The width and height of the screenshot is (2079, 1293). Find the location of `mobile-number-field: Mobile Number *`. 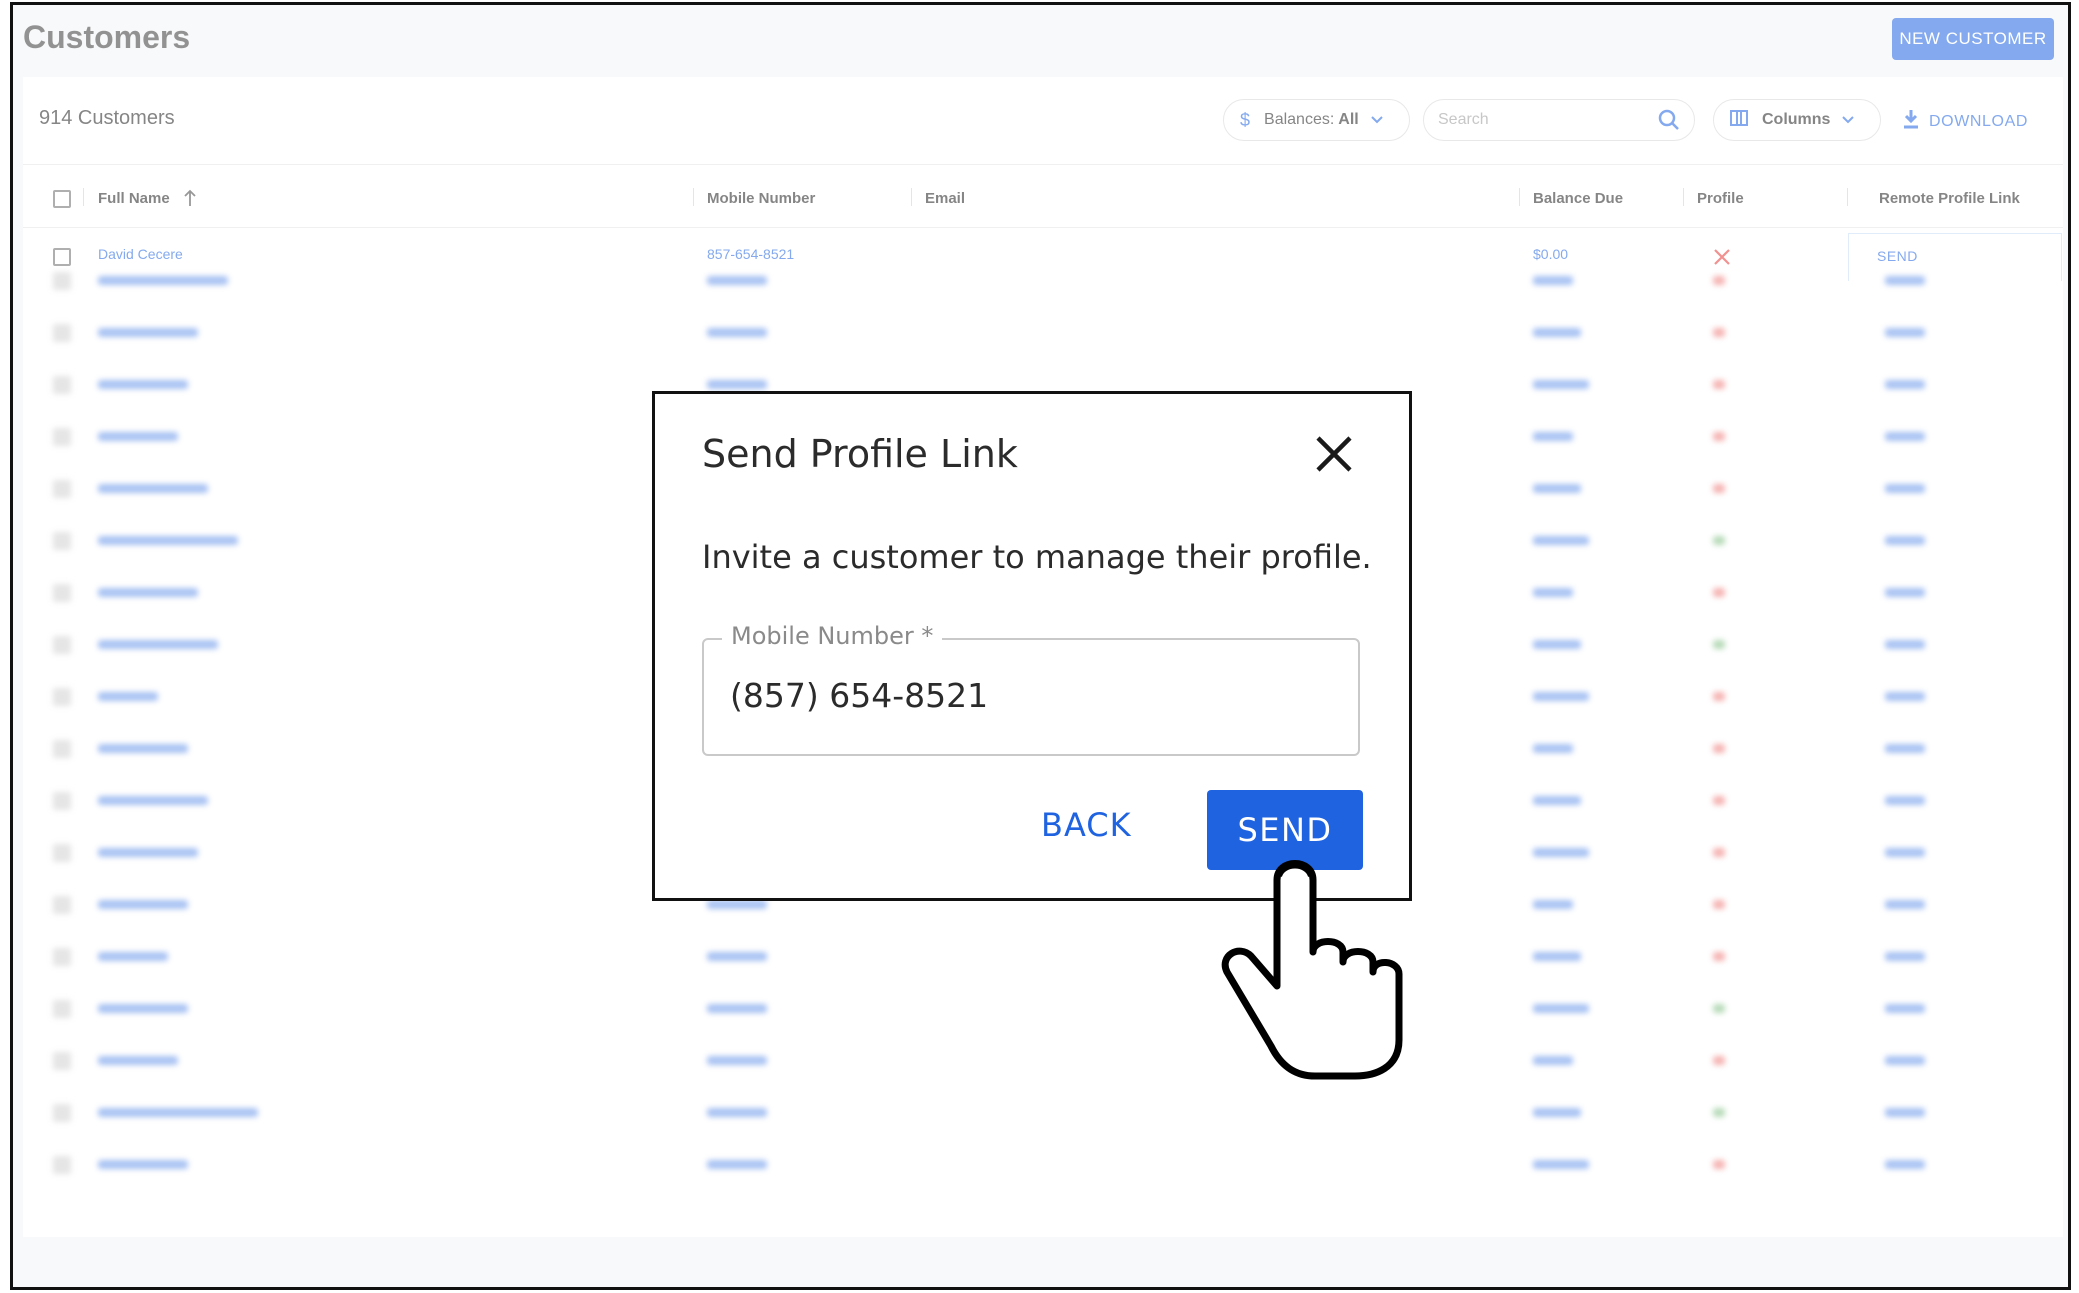

mobile-number-field: Mobile Number * is located at coordinates (1031, 689).